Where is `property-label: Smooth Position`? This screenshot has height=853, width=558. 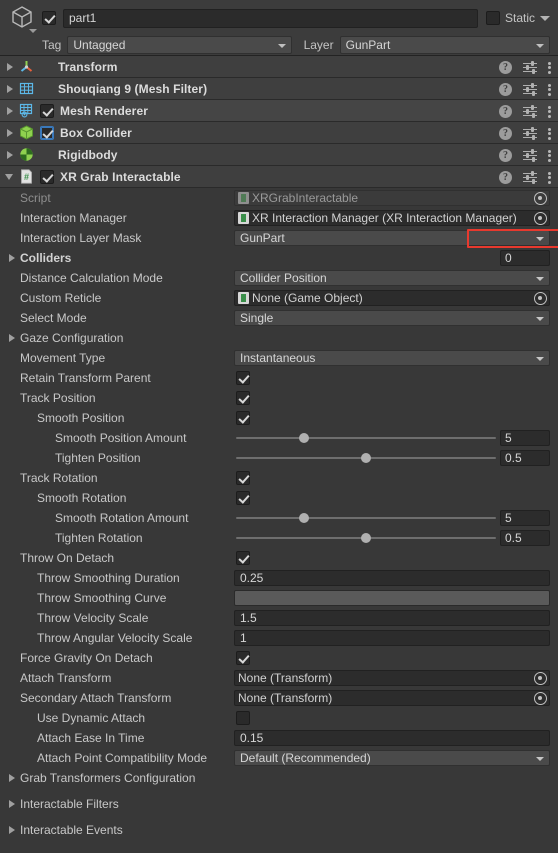
property-label: Smooth Position is located at coordinates (81, 418).